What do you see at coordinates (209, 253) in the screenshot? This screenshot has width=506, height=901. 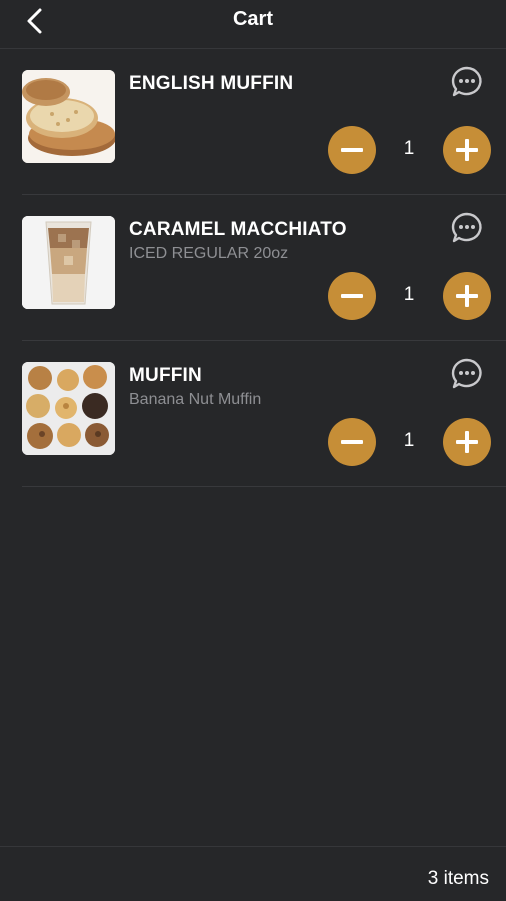 I see `item-detail: ICED REGULAR 20oz` at bounding box center [209, 253].